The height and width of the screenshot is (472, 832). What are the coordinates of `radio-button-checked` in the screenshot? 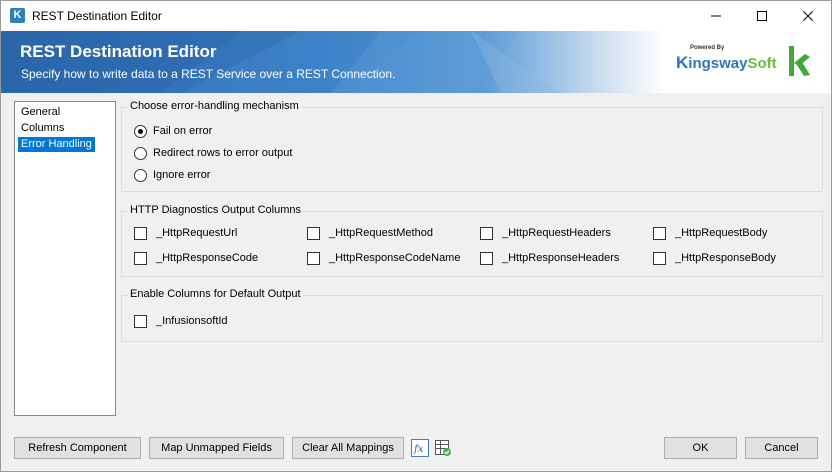 It's located at (140, 131).